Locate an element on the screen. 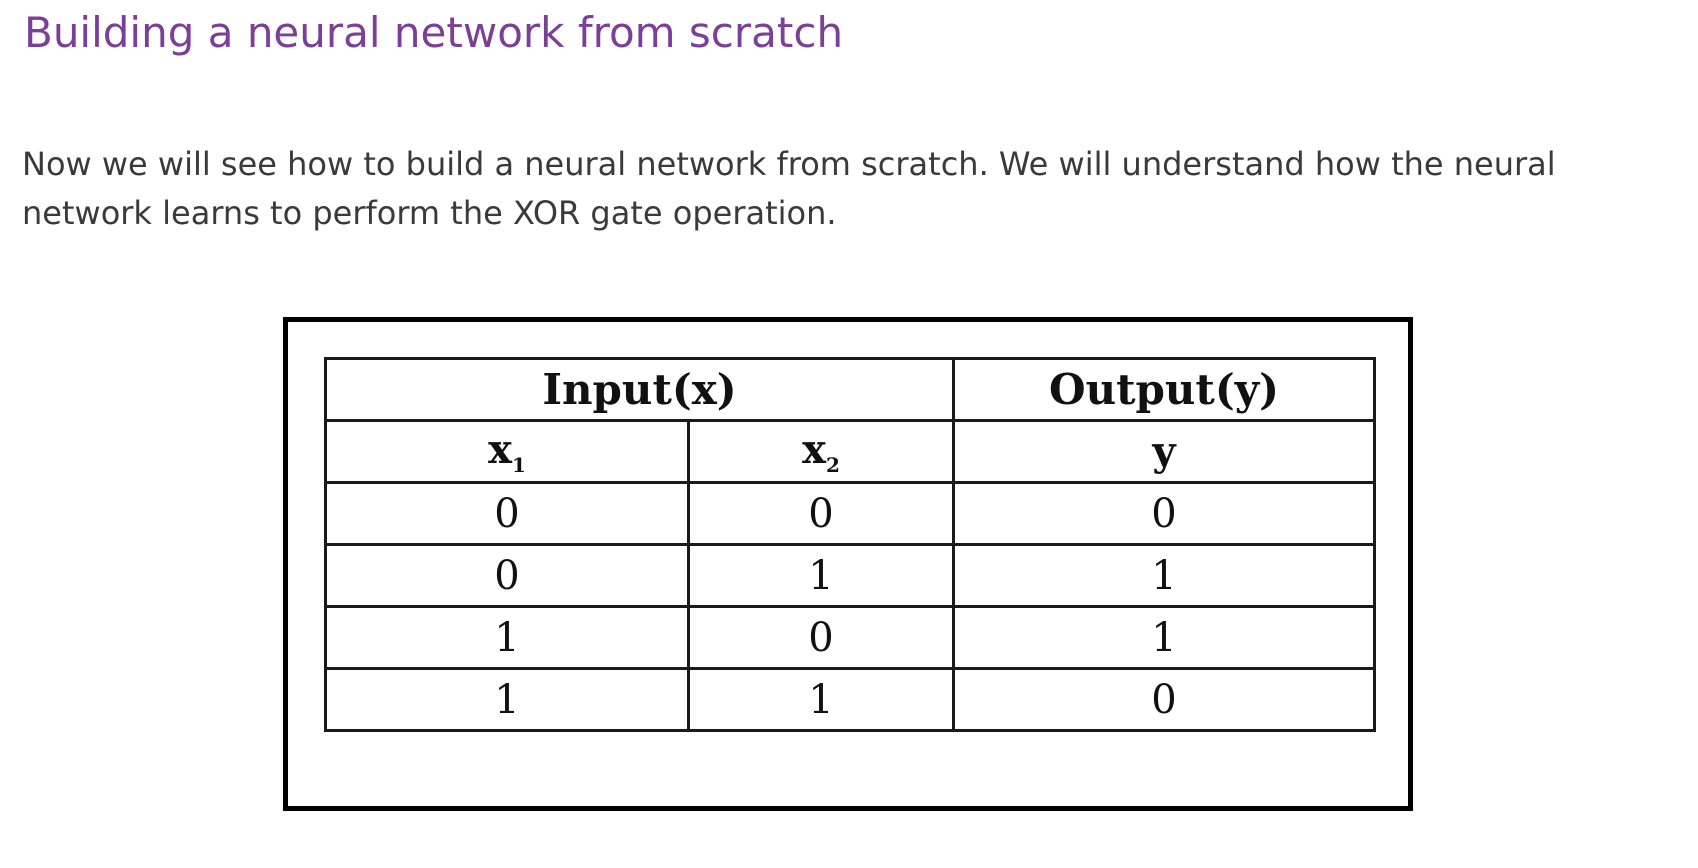 The width and height of the screenshot is (1698, 868). table-group-header-row: Input(x) Output(y) is located at coordinates (850, 389).